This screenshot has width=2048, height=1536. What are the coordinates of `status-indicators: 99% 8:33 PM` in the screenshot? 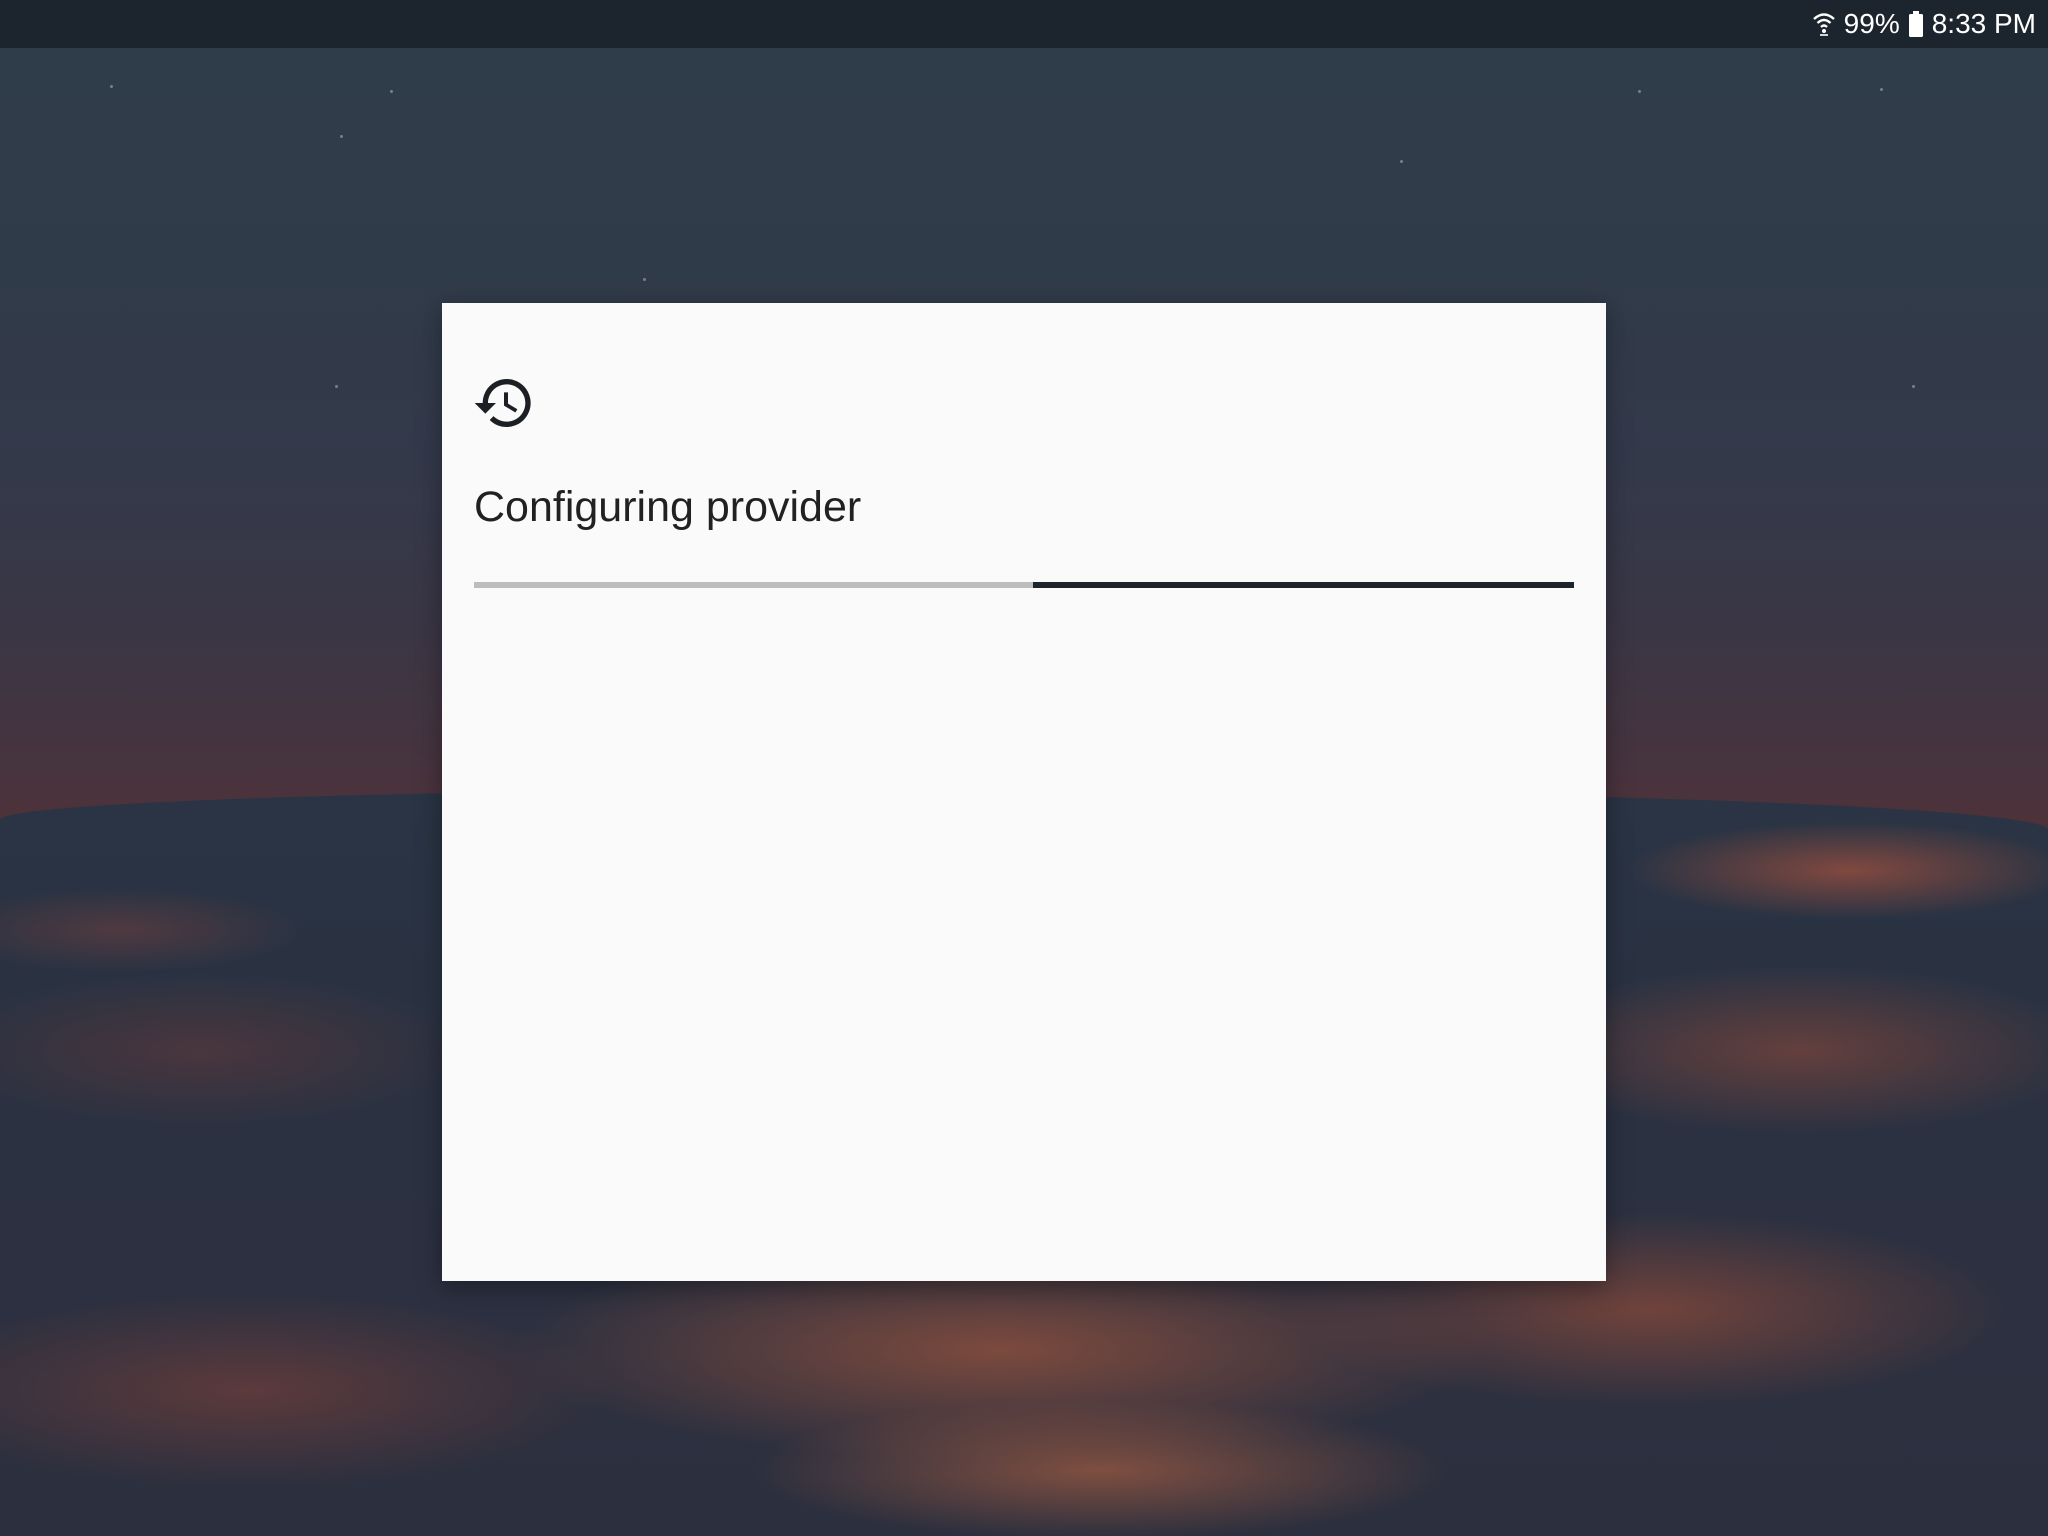 It's located at (1924, 24).